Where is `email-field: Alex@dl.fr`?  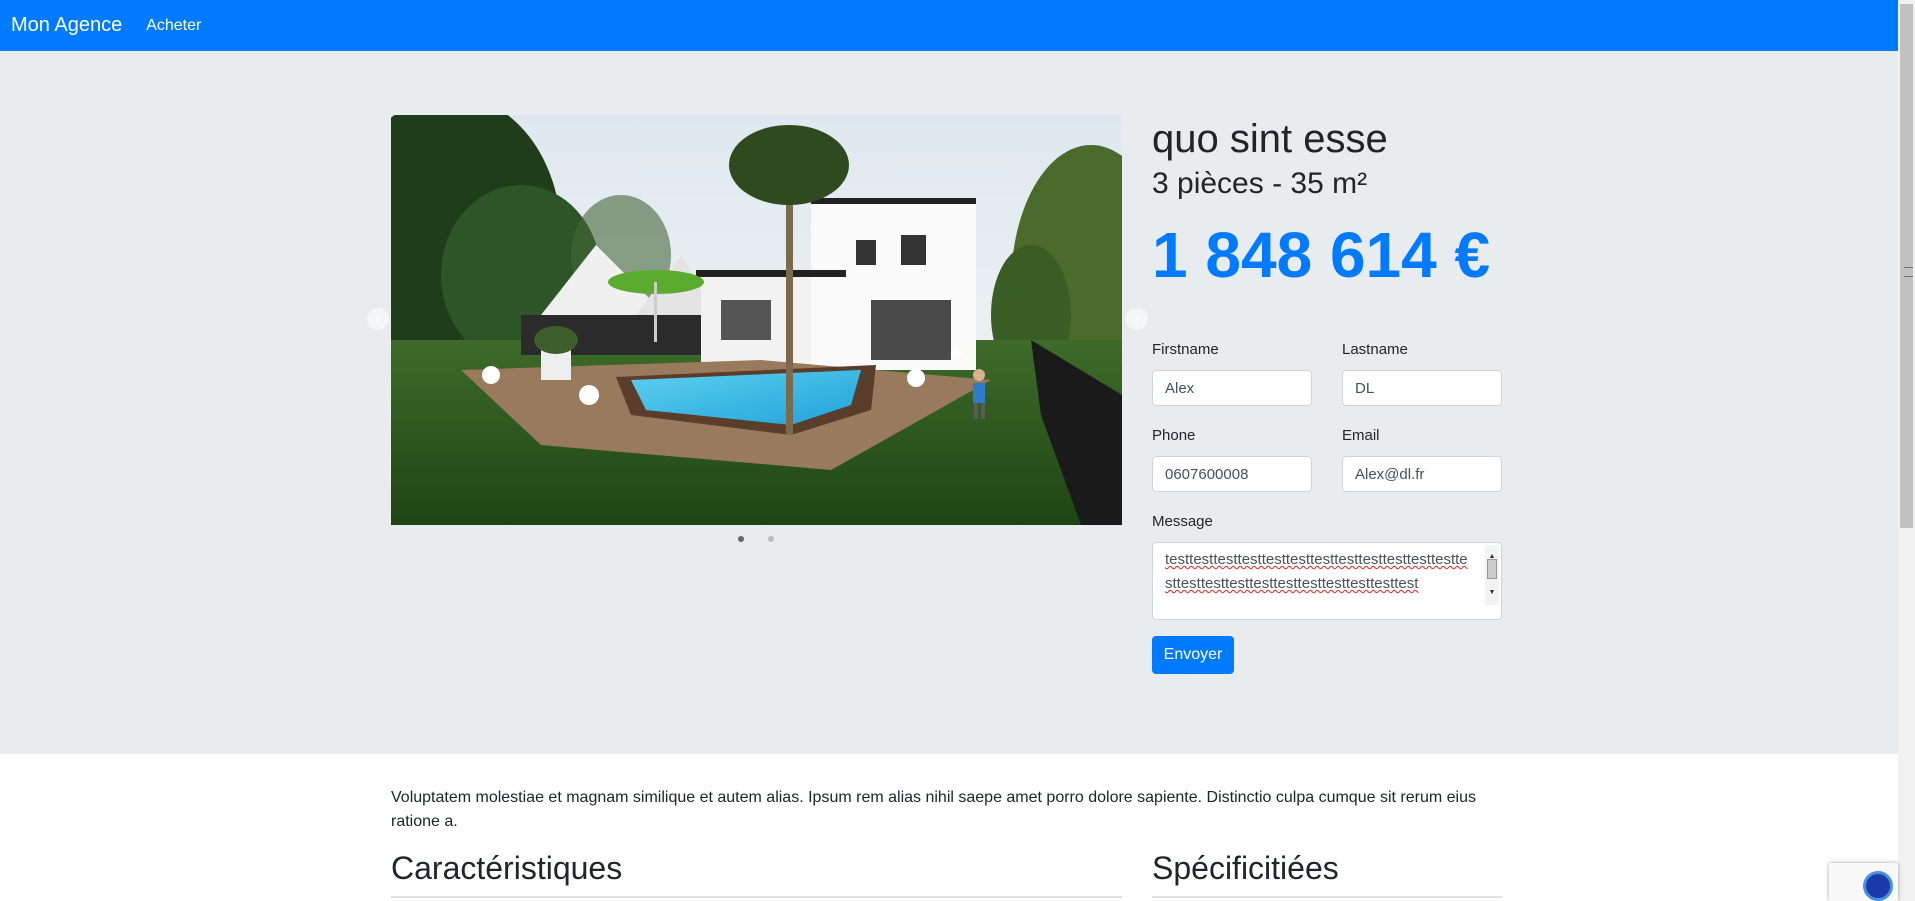
email-field: Alex@dl.fr is located at coordinates (1422, 474).